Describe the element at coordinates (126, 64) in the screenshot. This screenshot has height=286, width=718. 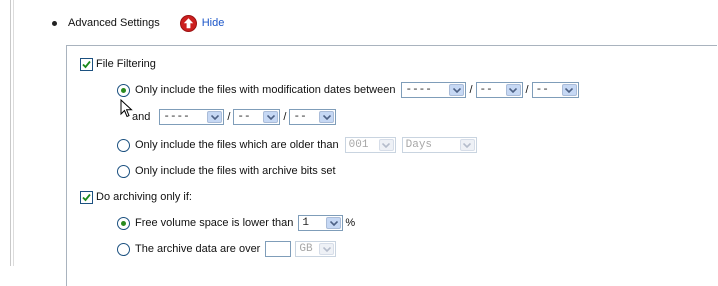
I see `file-filtering-label: File Filtering` at that location.